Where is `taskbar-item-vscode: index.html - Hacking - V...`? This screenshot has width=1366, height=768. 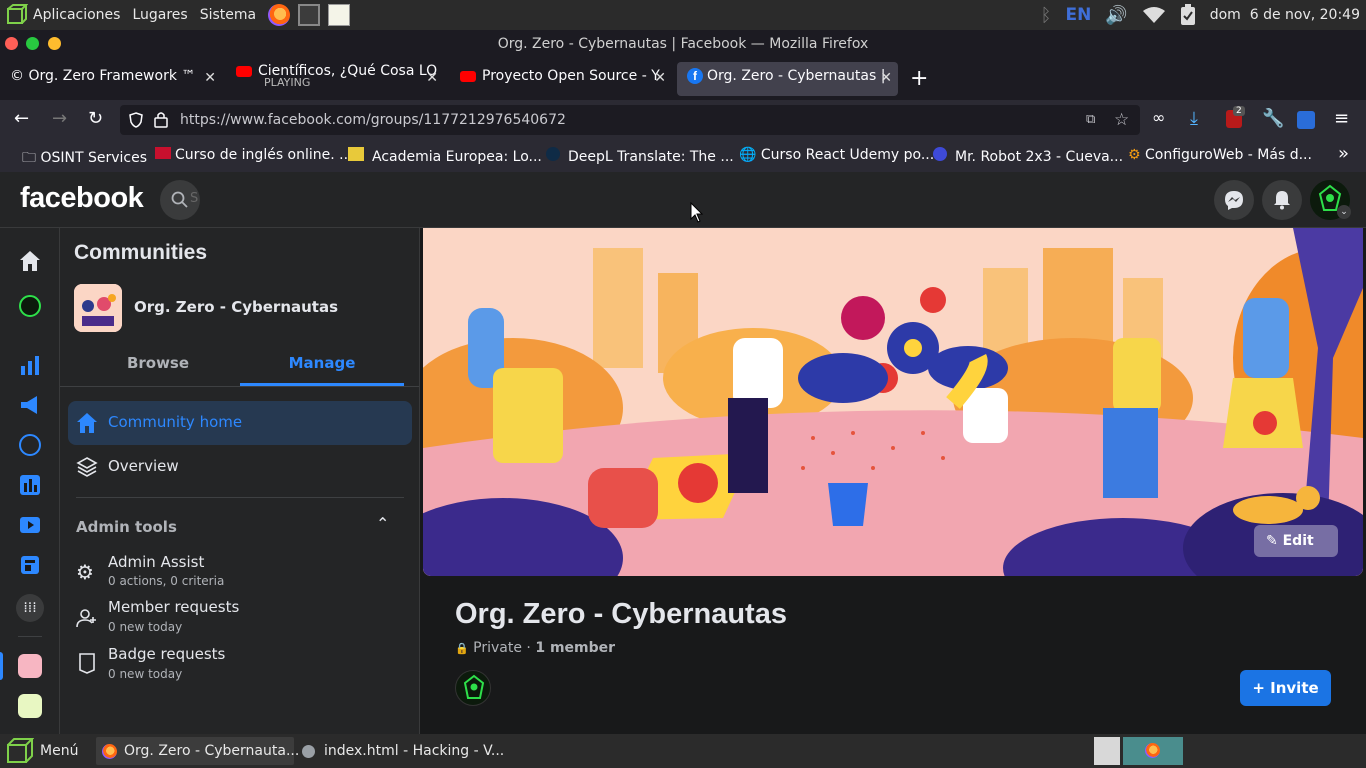
taskbar-item-vscode: index.html - Hacking - V... is located at coordinates (401, 751).